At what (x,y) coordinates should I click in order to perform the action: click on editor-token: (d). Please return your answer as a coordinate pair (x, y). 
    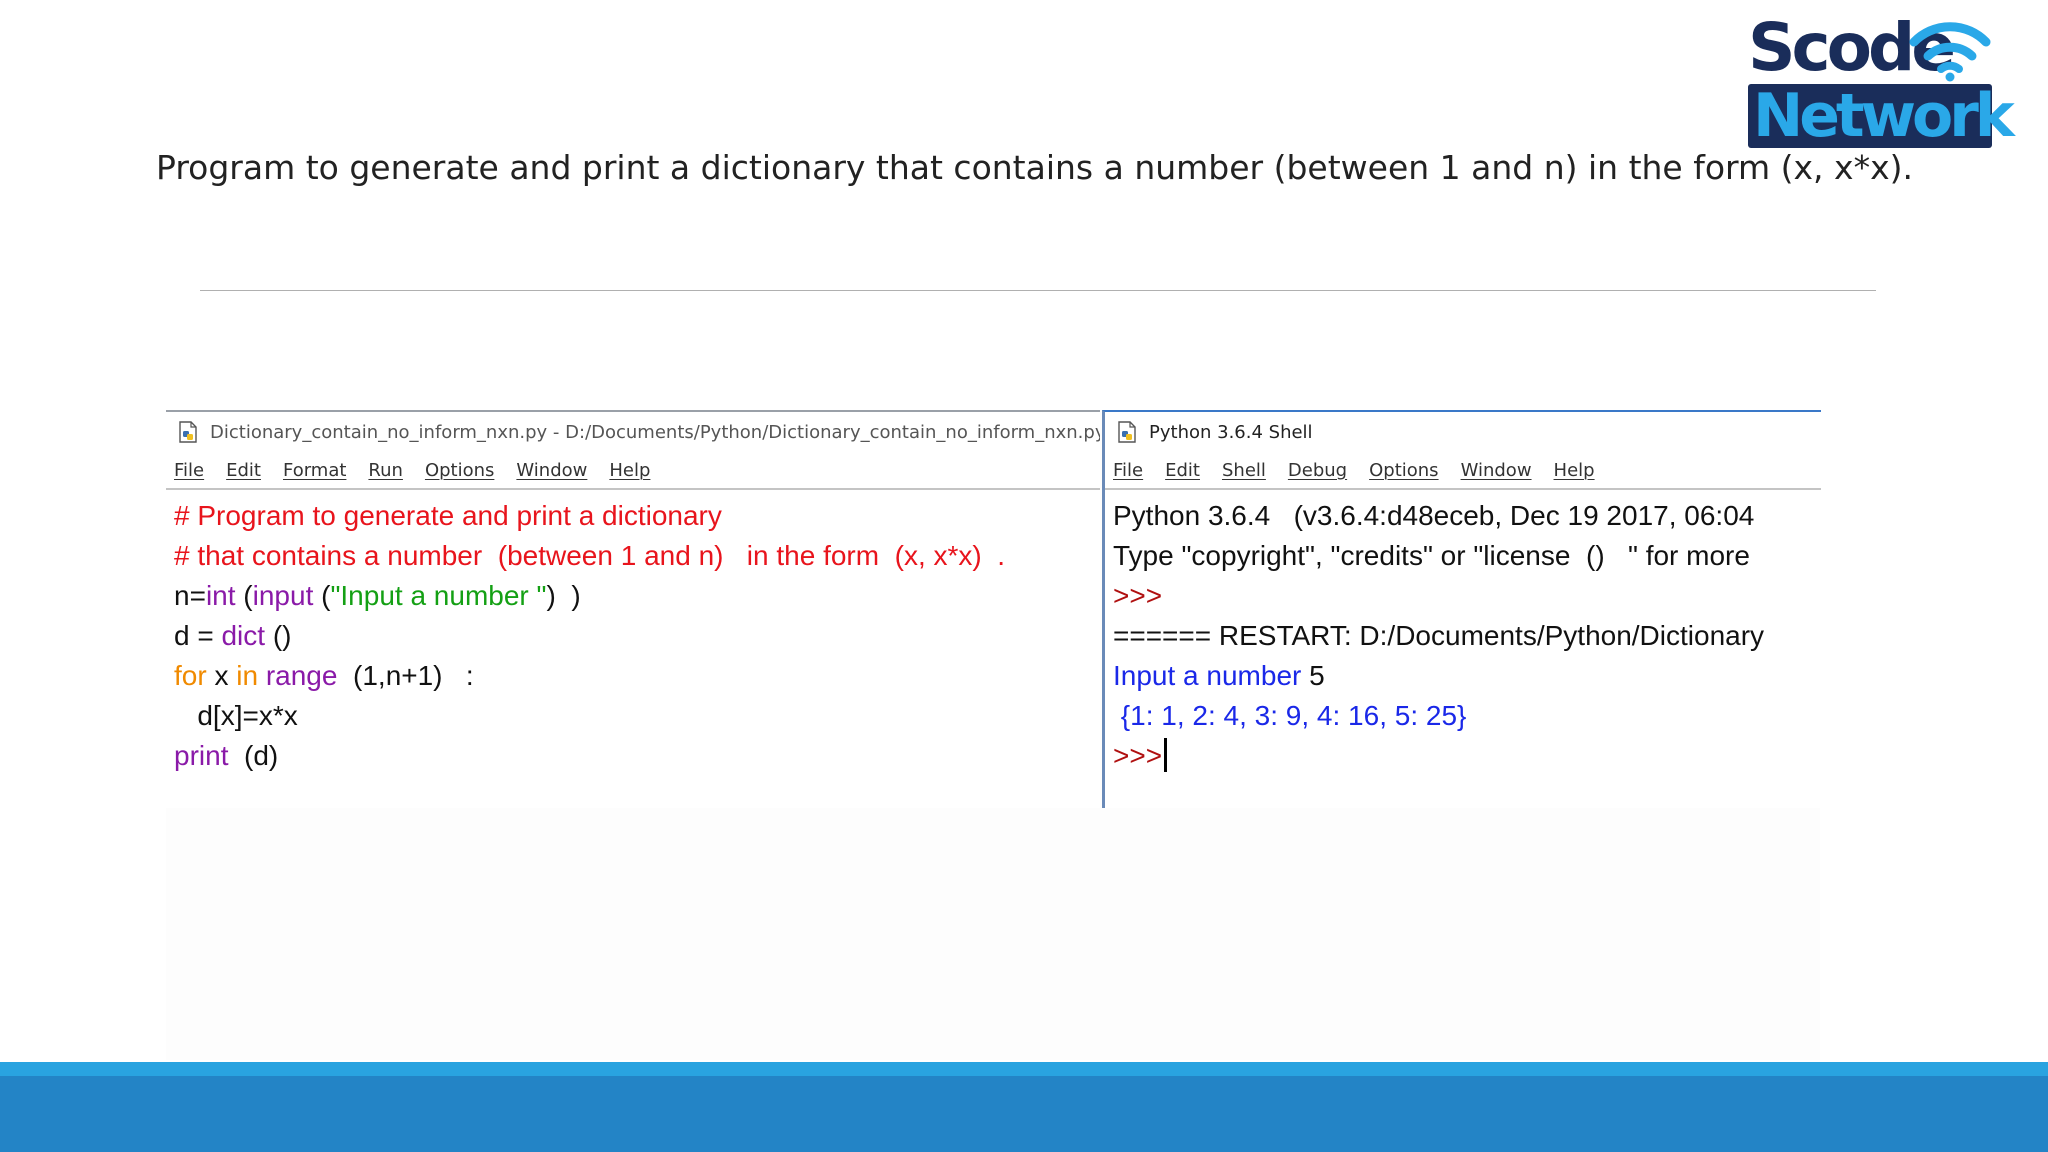
    Looking at the image, I should click on (253, 755).